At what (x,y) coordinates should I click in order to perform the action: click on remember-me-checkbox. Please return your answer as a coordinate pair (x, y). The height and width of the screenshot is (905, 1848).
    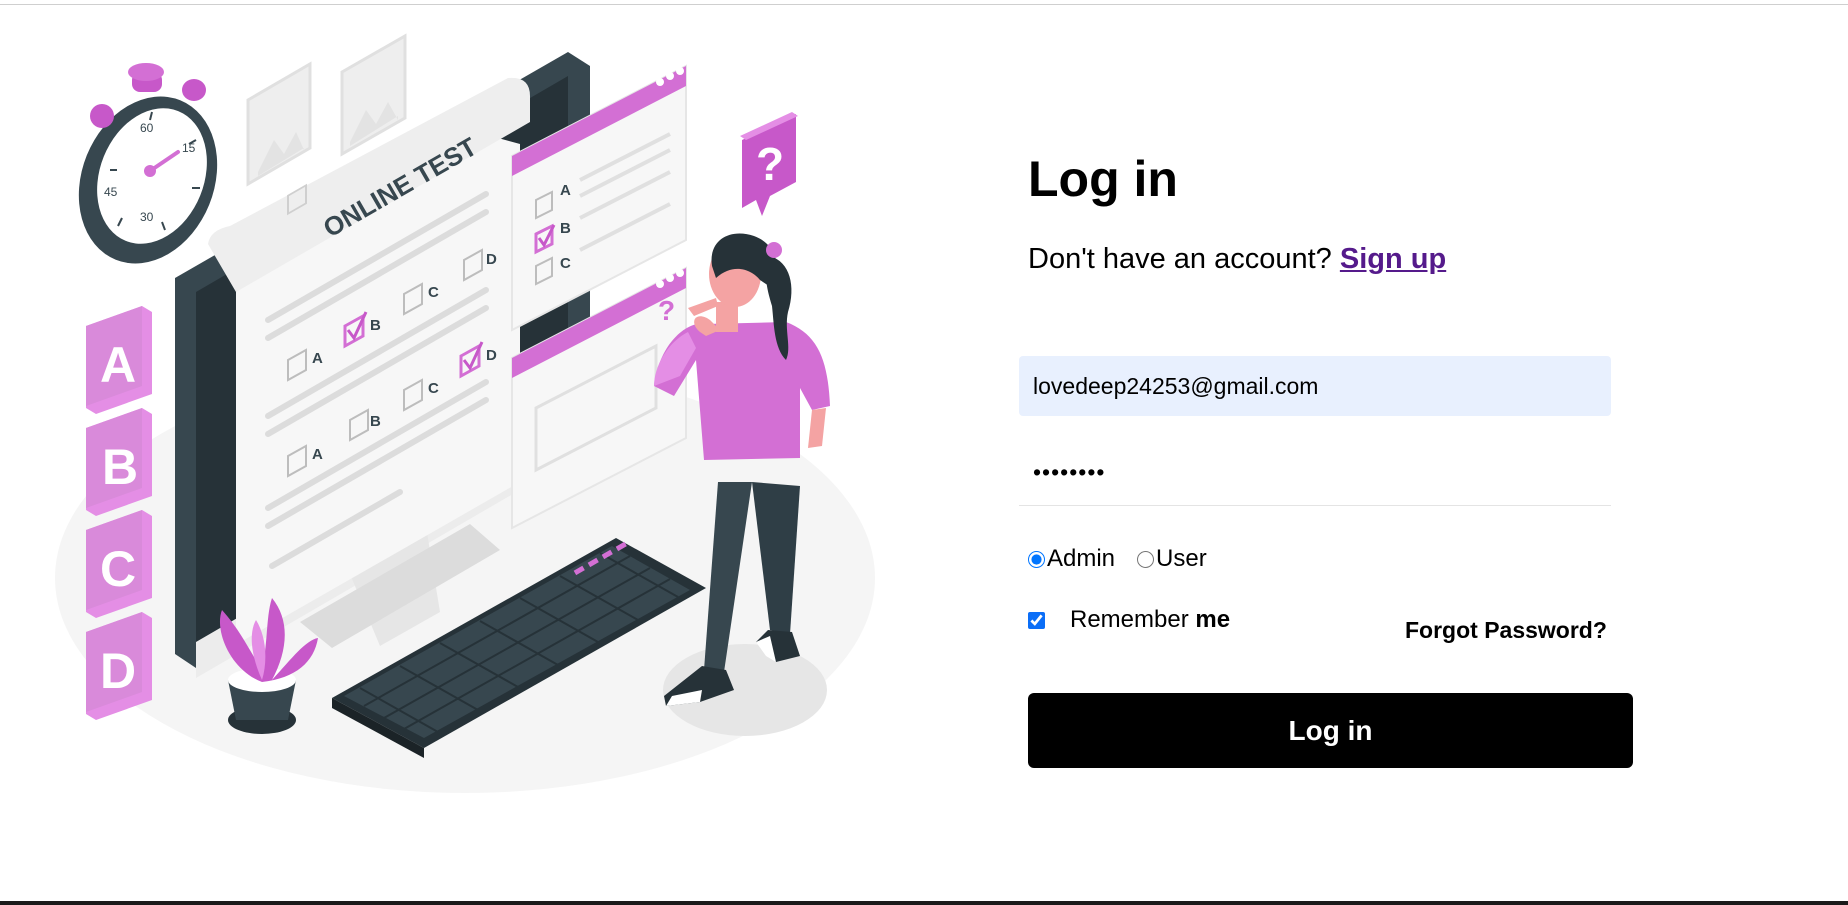
    Looking at the image, I should click on (1036, 620).